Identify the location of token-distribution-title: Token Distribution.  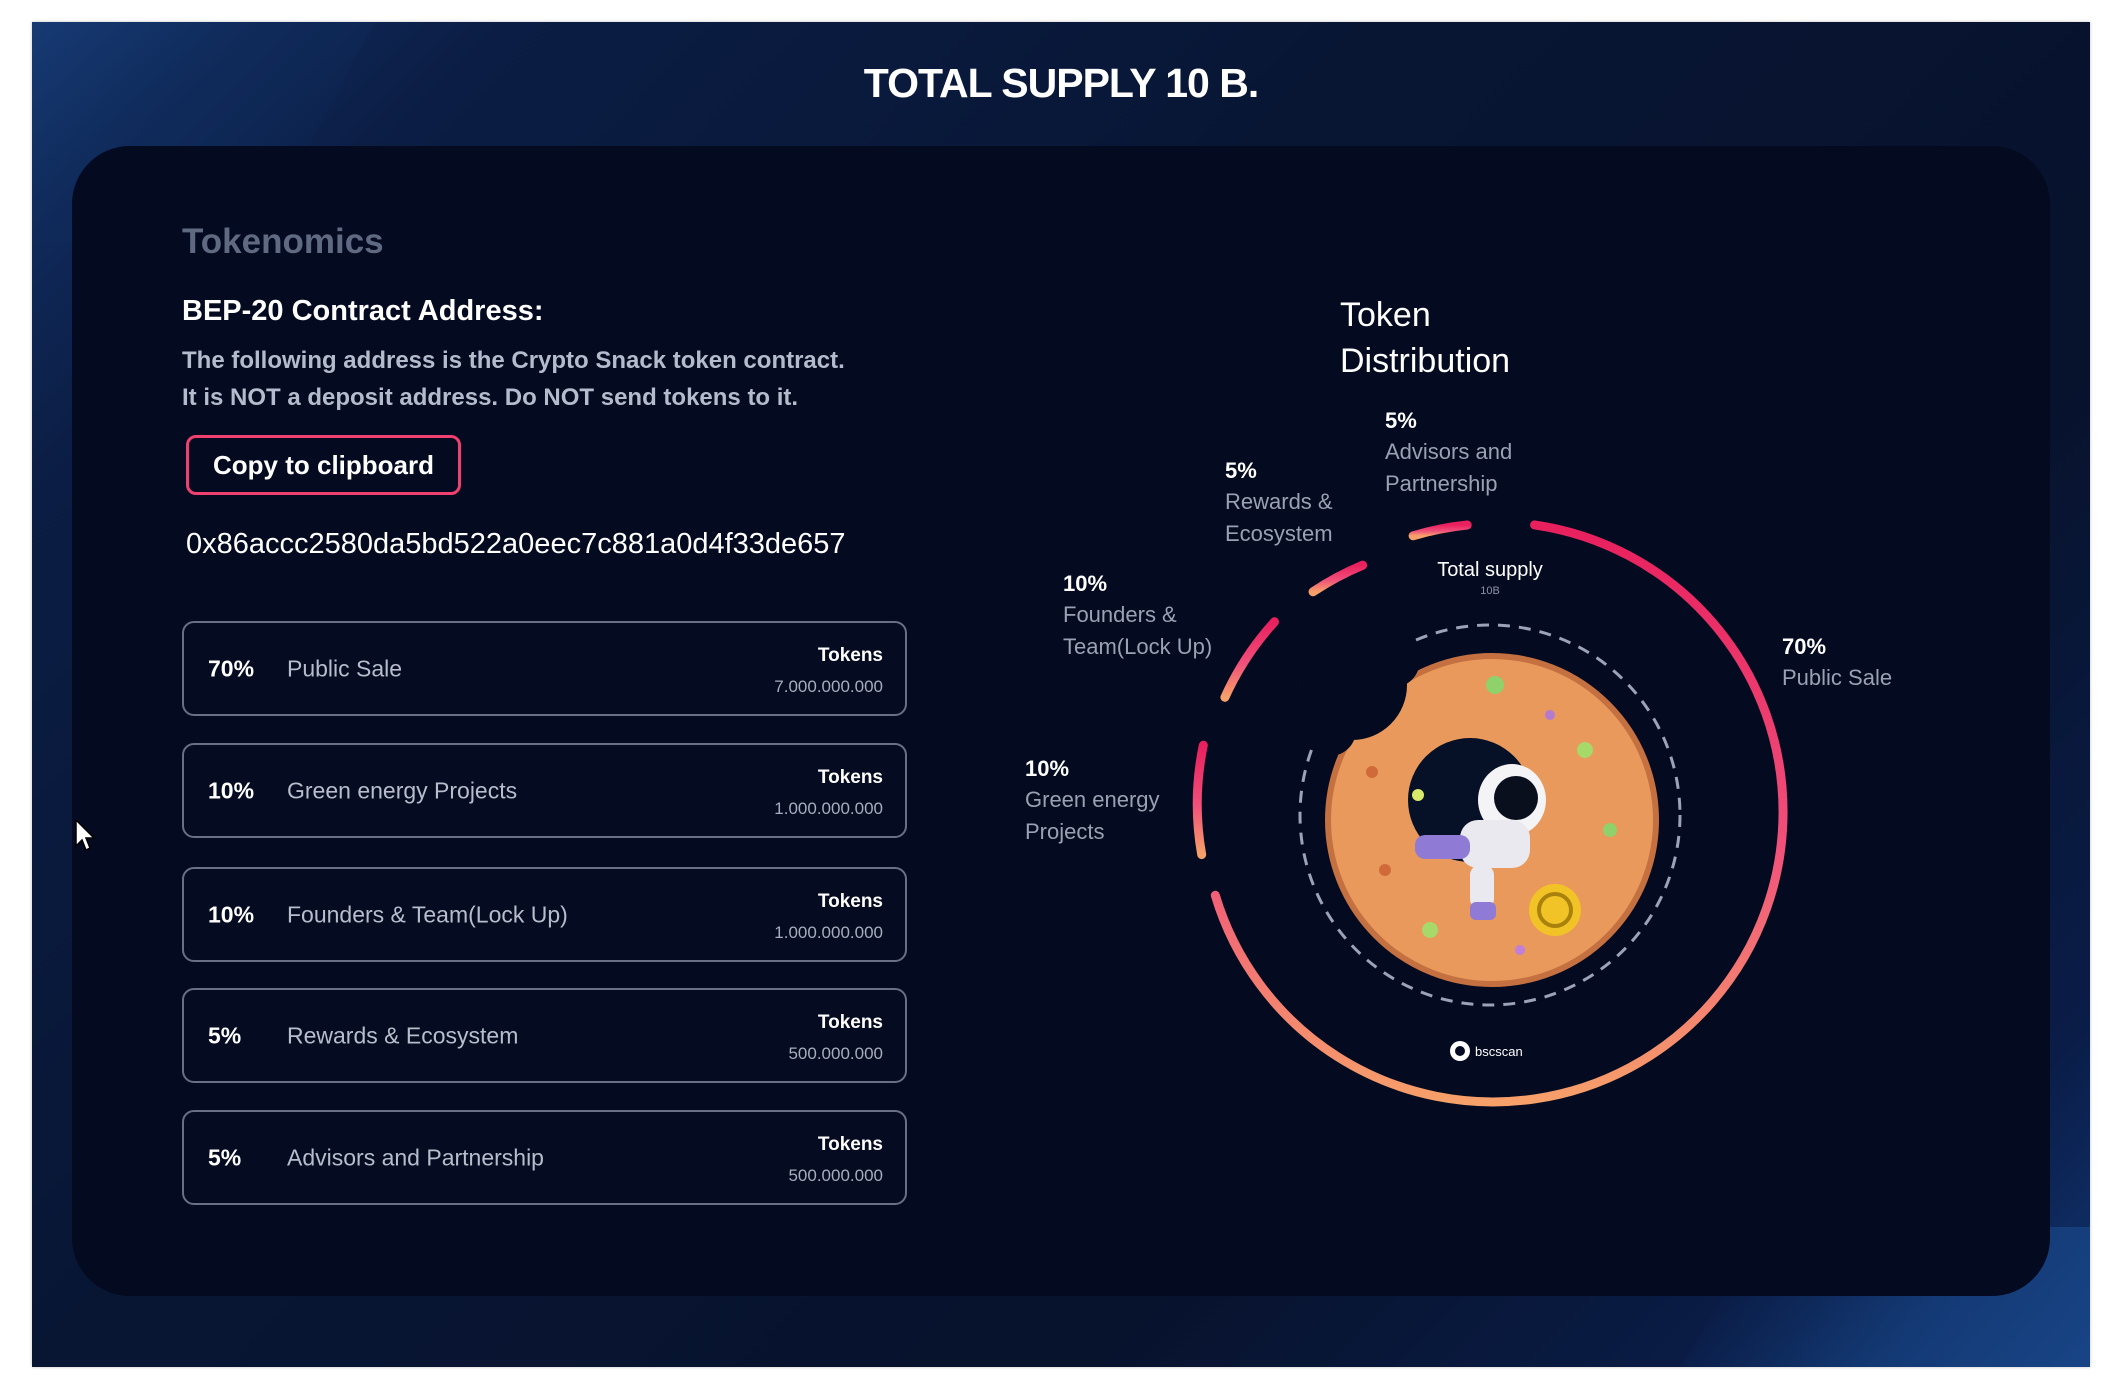
(1470, 338).